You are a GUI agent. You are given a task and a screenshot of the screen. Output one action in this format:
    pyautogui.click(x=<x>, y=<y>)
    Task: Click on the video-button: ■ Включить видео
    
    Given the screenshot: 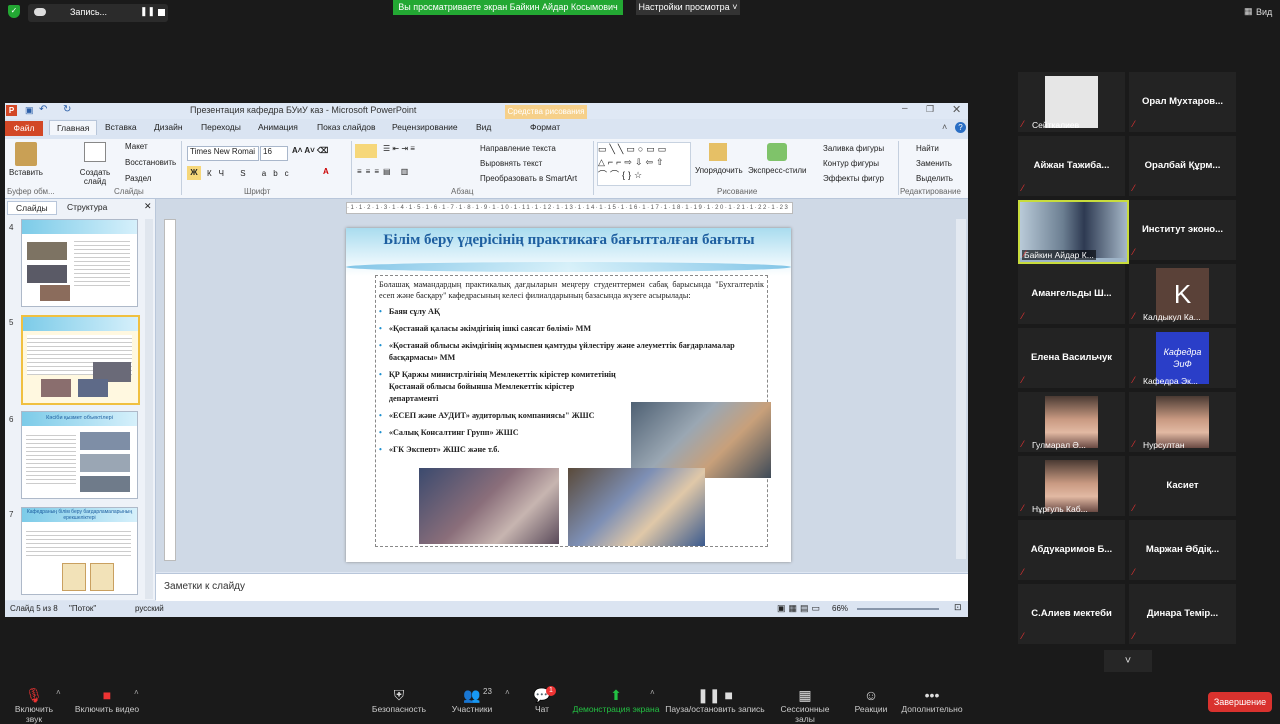 What is the action you would take?
    pyautogui.click(x=107, y=700)
    